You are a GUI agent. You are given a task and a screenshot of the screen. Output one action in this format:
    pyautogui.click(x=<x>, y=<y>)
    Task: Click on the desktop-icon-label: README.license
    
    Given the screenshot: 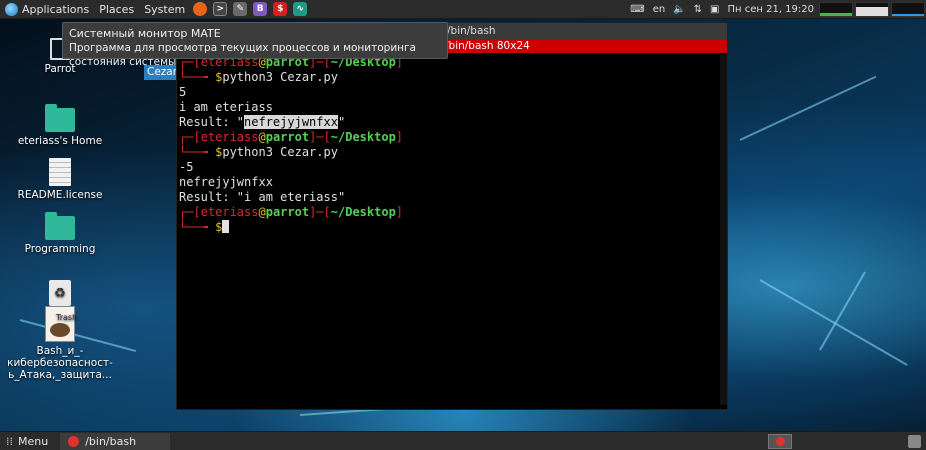 What is the action you would take?
    pyautogui.click(x=60, y=195)
    